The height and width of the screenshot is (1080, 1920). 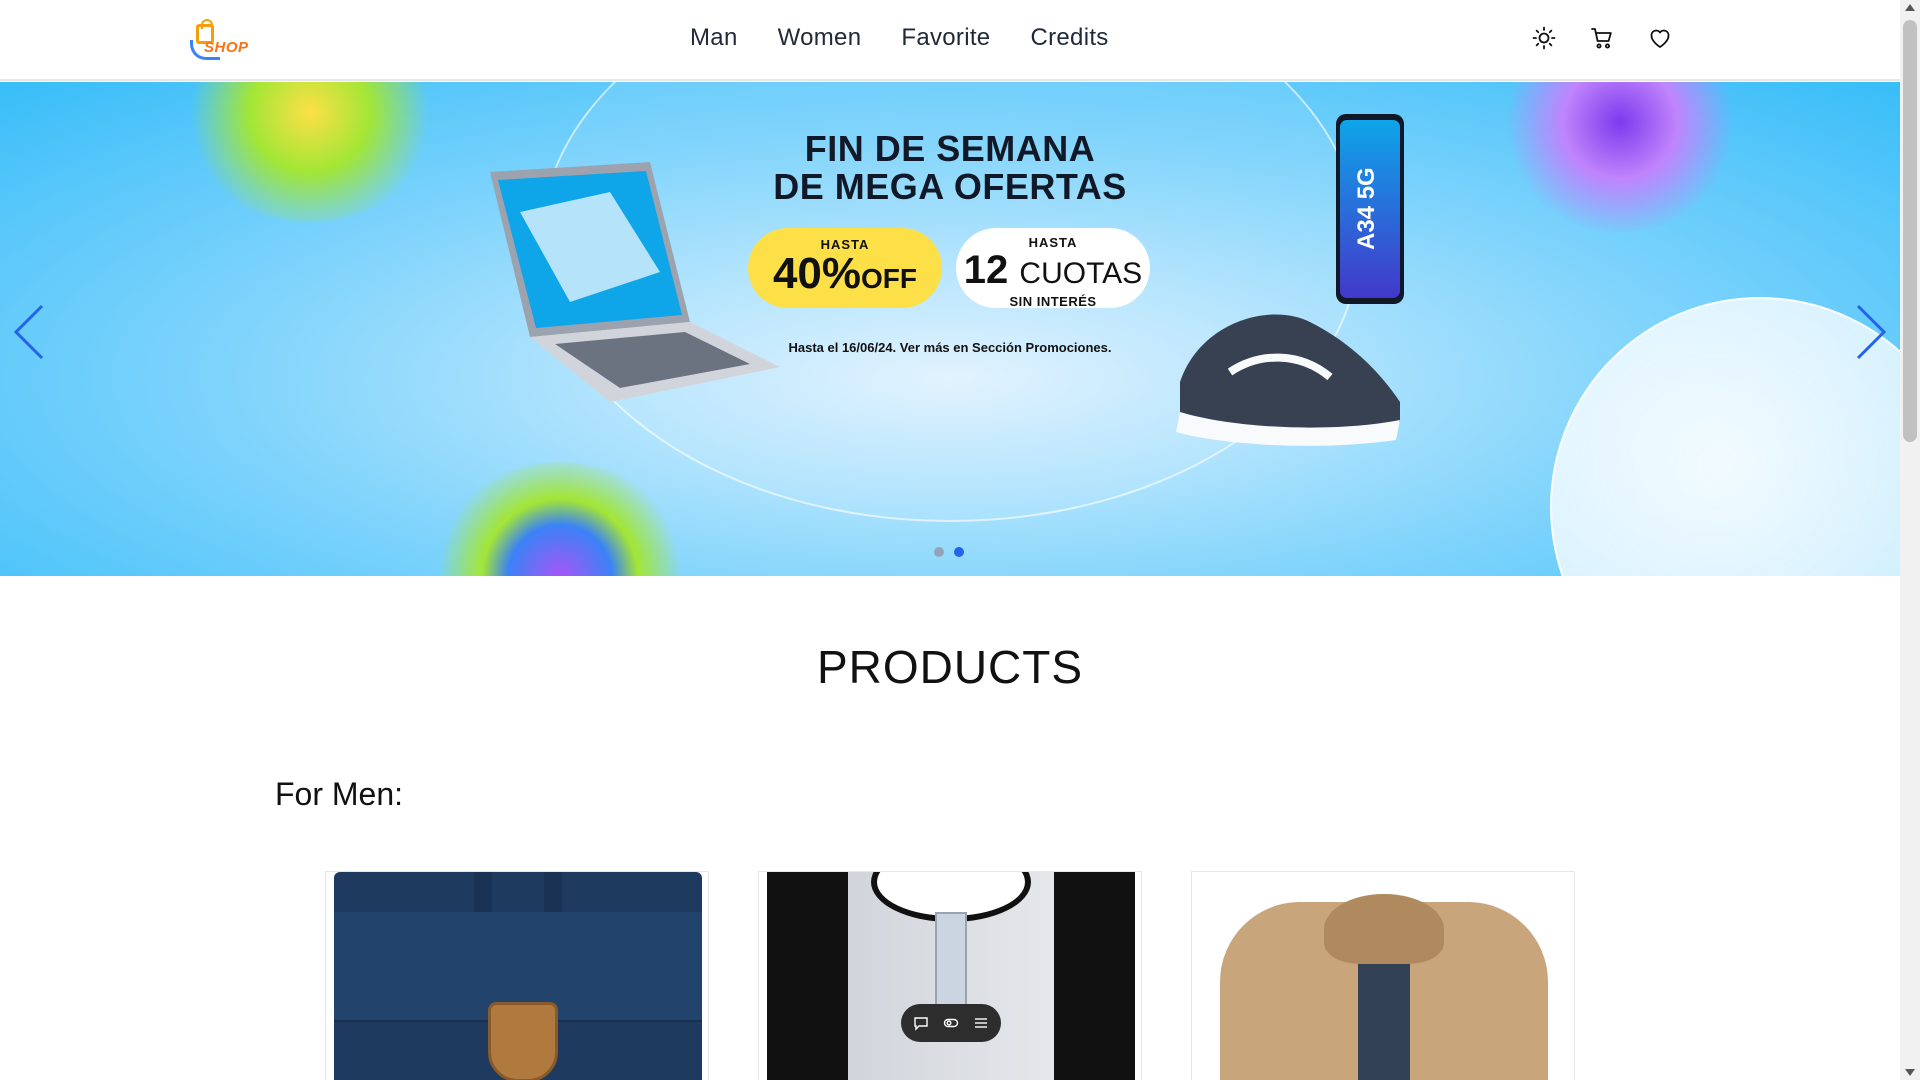 I want to click on product-card-henley-shirt, so click(x=950, y=975).